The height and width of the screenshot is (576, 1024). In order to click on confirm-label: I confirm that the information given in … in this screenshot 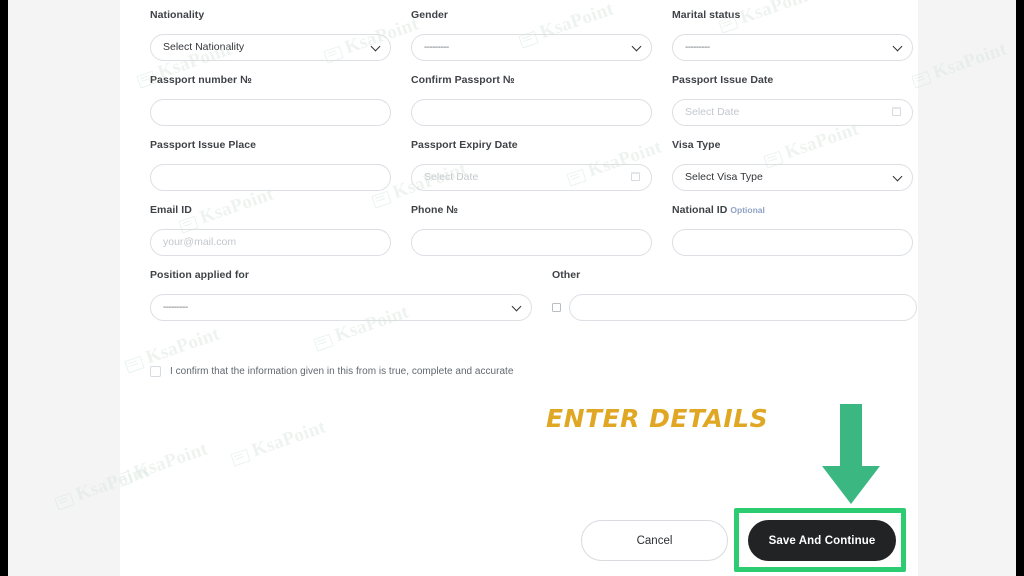, I will do `click(342, 371)`.